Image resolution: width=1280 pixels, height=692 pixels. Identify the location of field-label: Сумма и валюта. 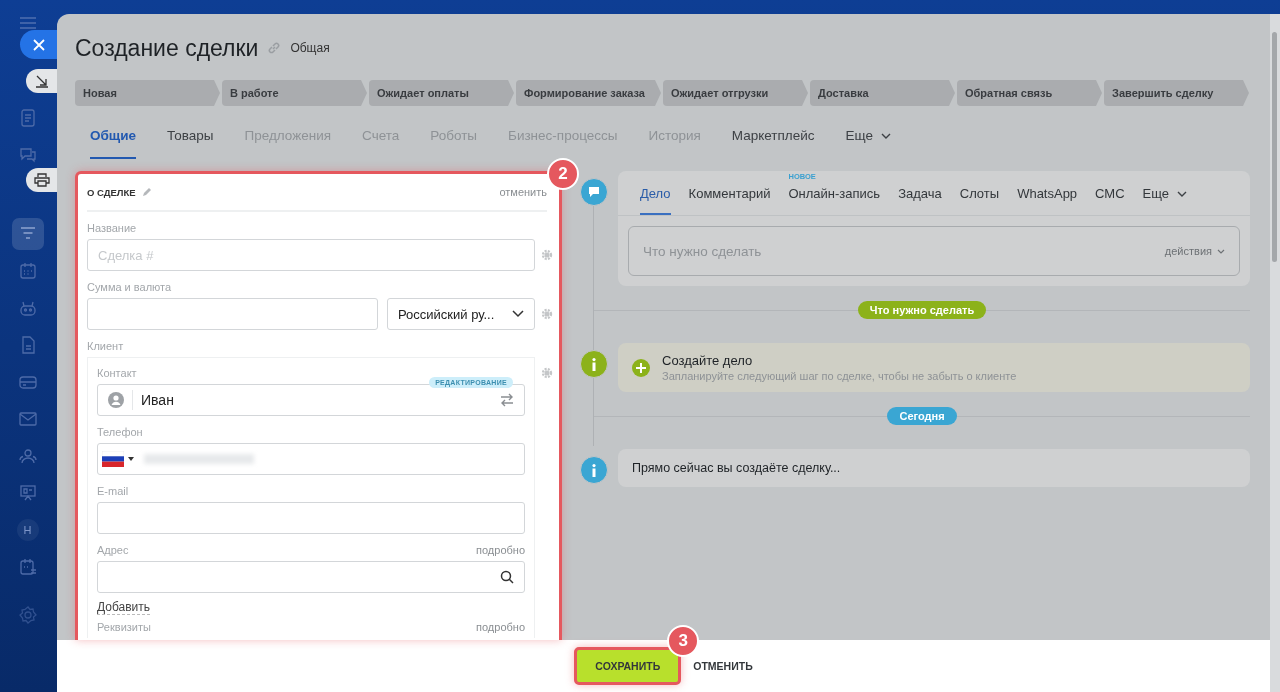
(130, 287).